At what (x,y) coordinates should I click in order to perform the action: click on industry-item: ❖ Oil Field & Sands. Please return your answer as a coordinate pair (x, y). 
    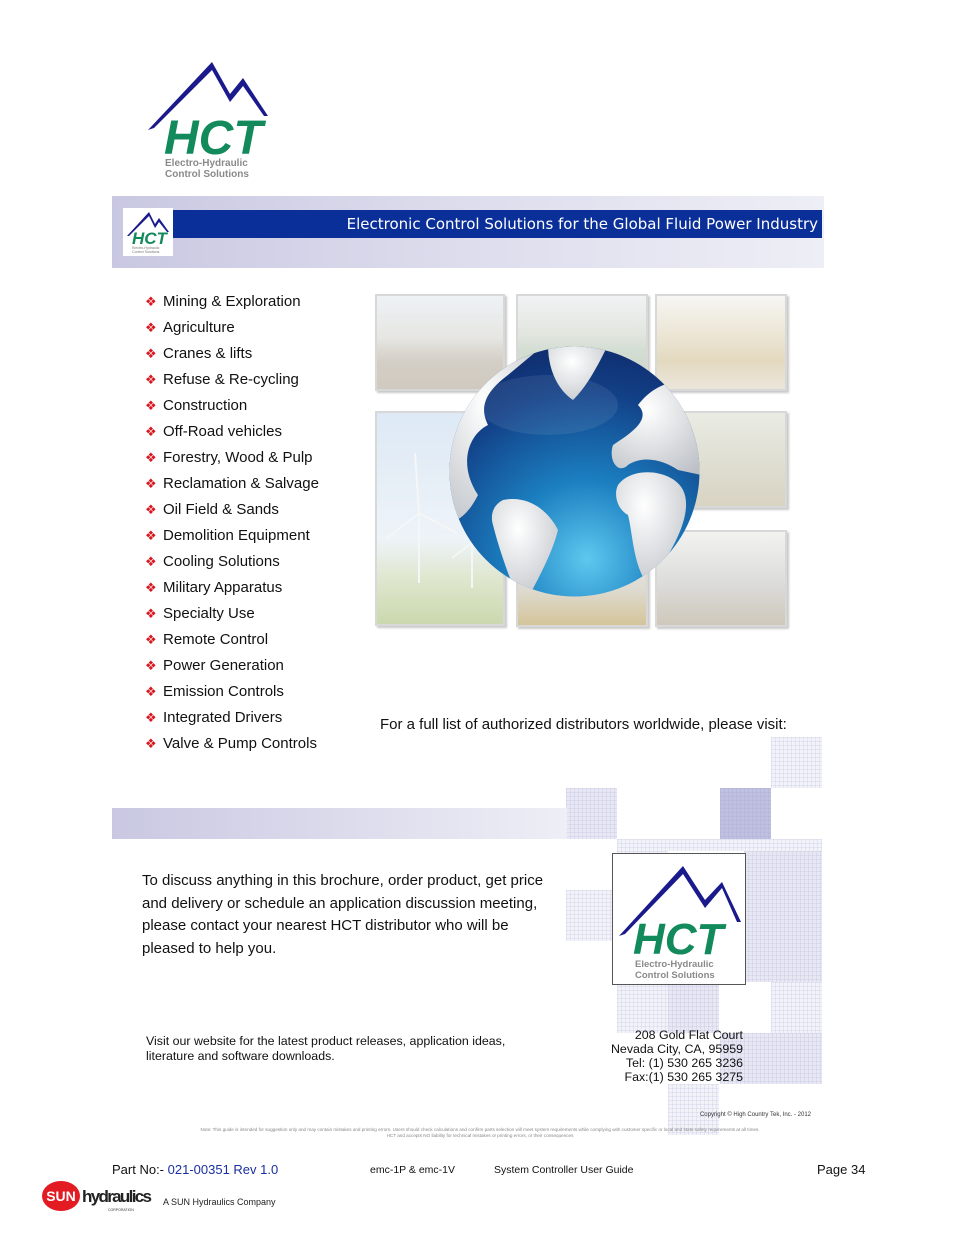
    Looking at the image, I should click on (232, 511).